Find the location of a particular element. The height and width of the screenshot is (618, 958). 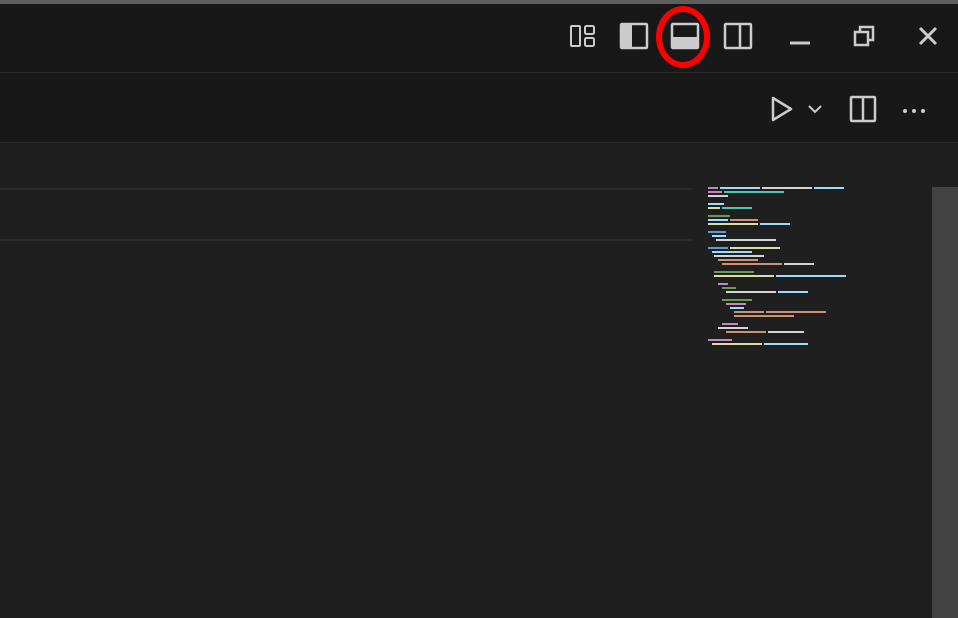

run-icon is located at coordinates (782, 109).